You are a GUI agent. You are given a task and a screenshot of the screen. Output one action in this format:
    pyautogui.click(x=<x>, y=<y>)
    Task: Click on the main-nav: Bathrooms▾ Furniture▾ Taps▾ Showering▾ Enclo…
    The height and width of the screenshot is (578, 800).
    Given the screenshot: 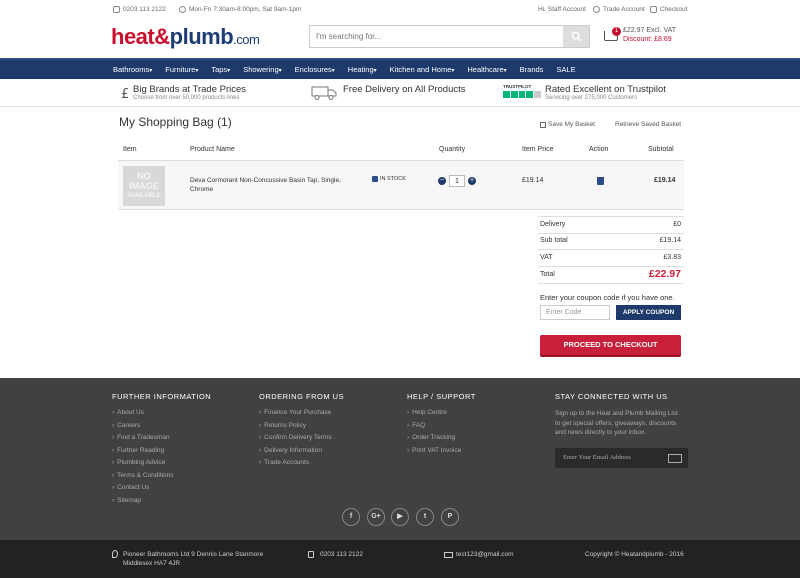 What is the action you would take?
    pyautogui.click(x=400, y=68)
    